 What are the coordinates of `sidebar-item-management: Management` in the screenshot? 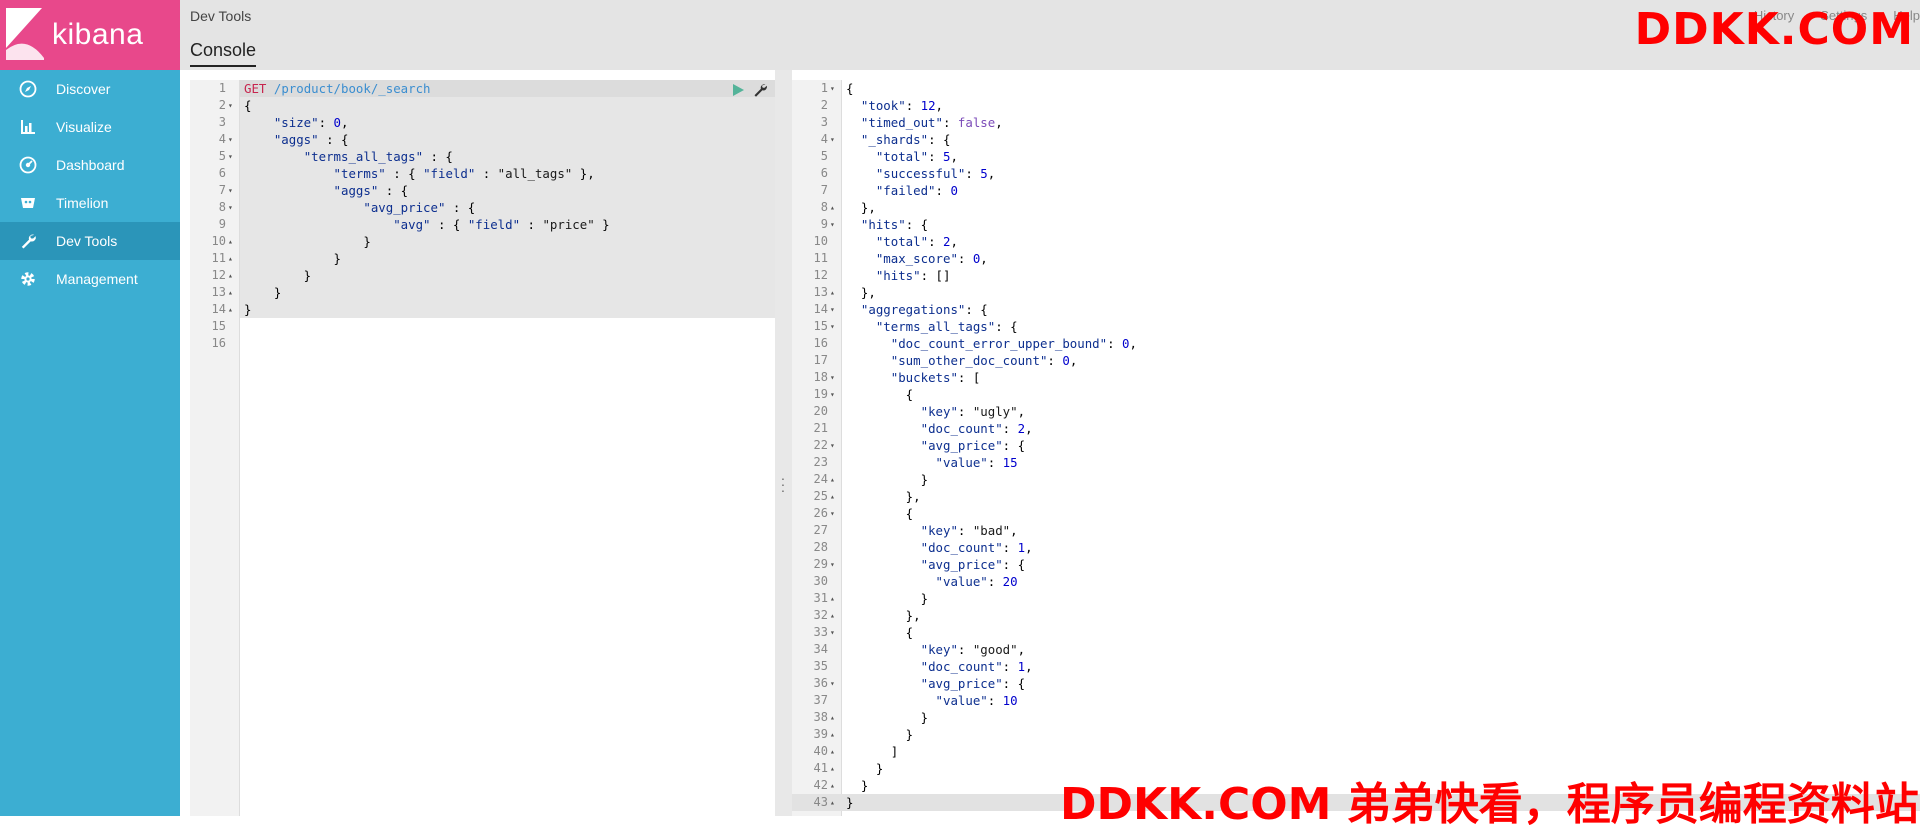 It's located at (90, 279).